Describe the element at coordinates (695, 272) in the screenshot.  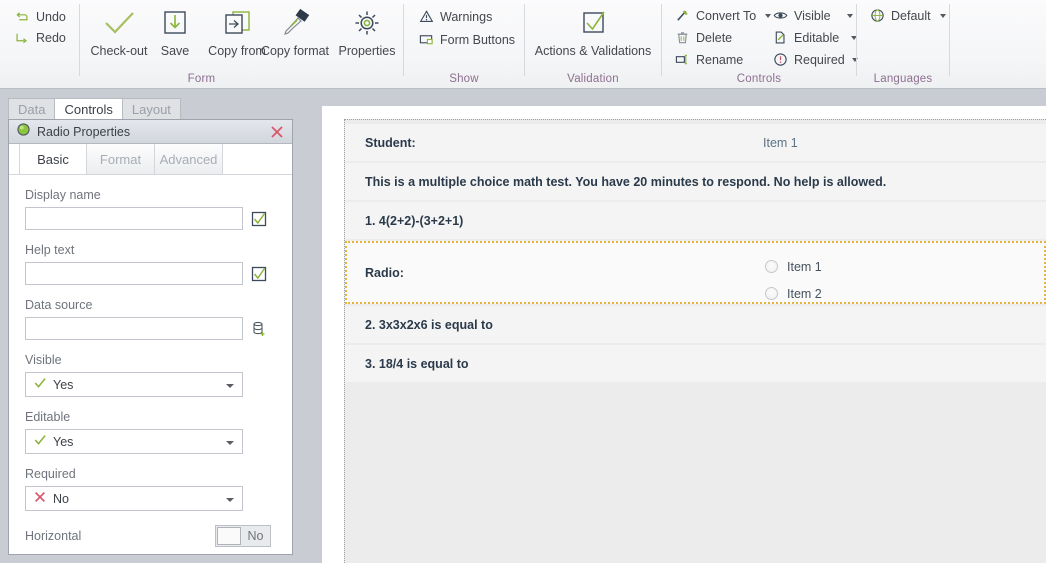
I see `form-row-radio-selected: Radio: Item 1 Item 2` at that location.